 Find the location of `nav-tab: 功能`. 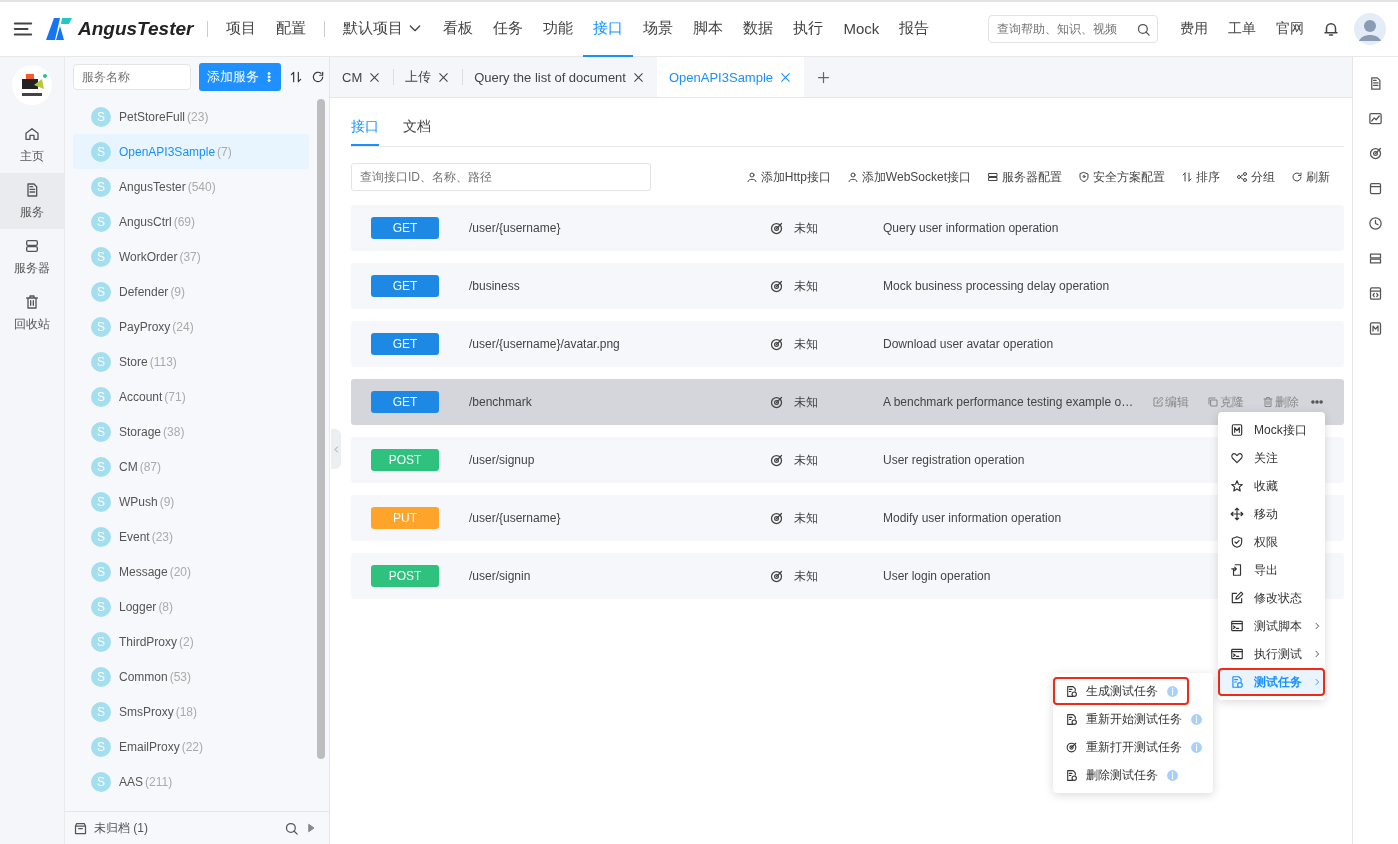

nav-tab: 功能 is located at coordinates (558, 29).